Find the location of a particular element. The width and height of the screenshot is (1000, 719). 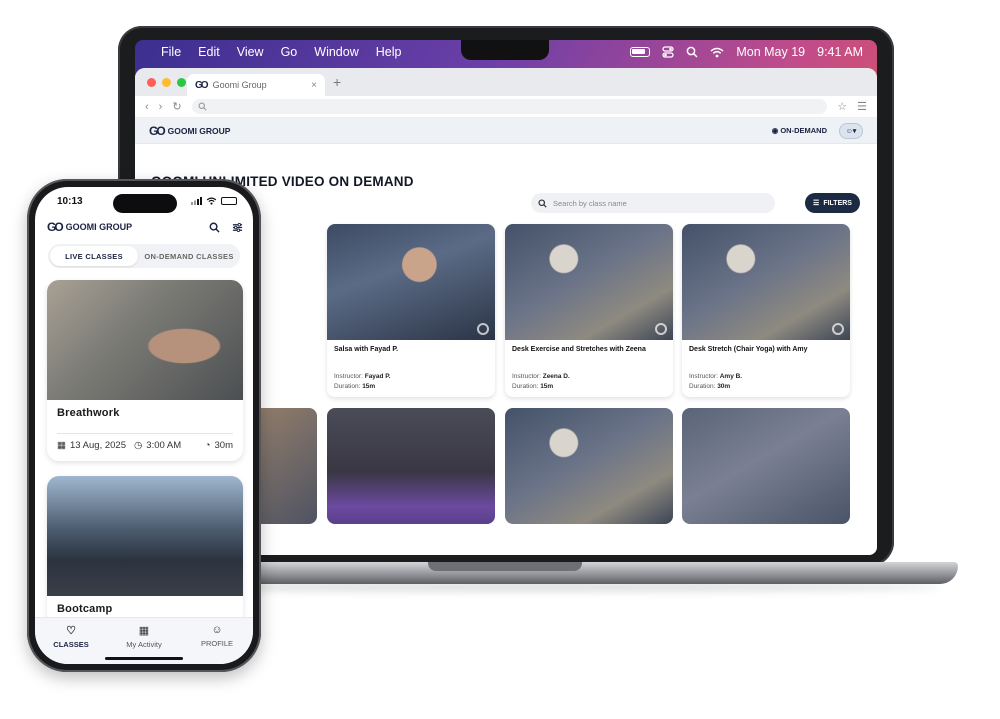

class-title: Breathwork is located at coordinates (88, 413).